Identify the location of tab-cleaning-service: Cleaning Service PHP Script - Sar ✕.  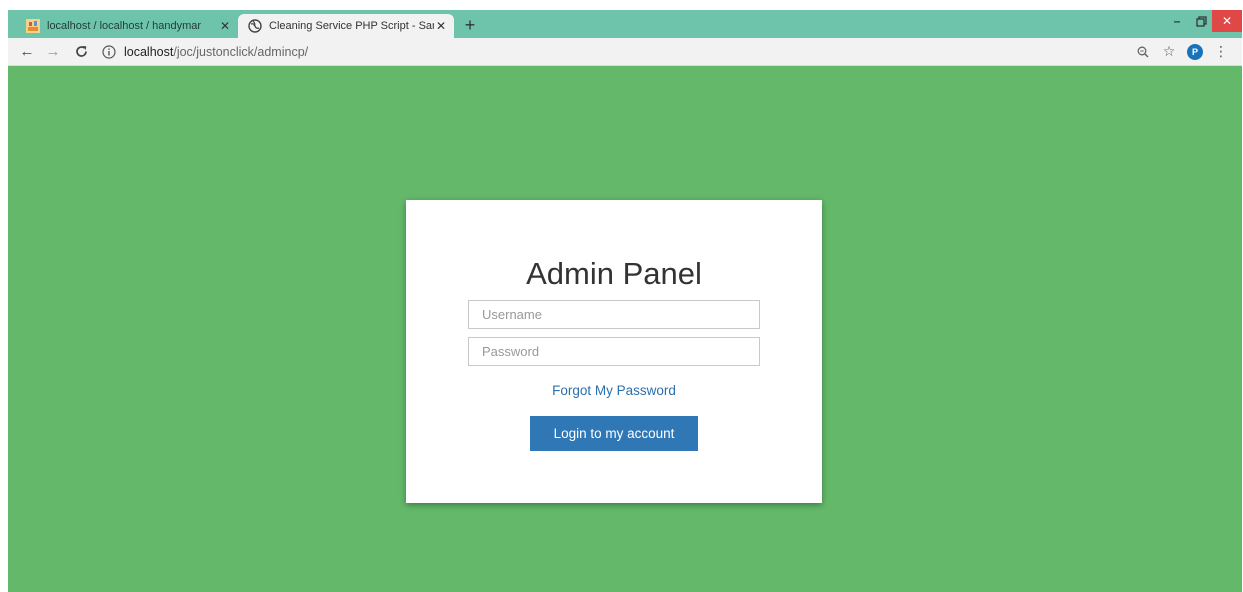
(346, 26).